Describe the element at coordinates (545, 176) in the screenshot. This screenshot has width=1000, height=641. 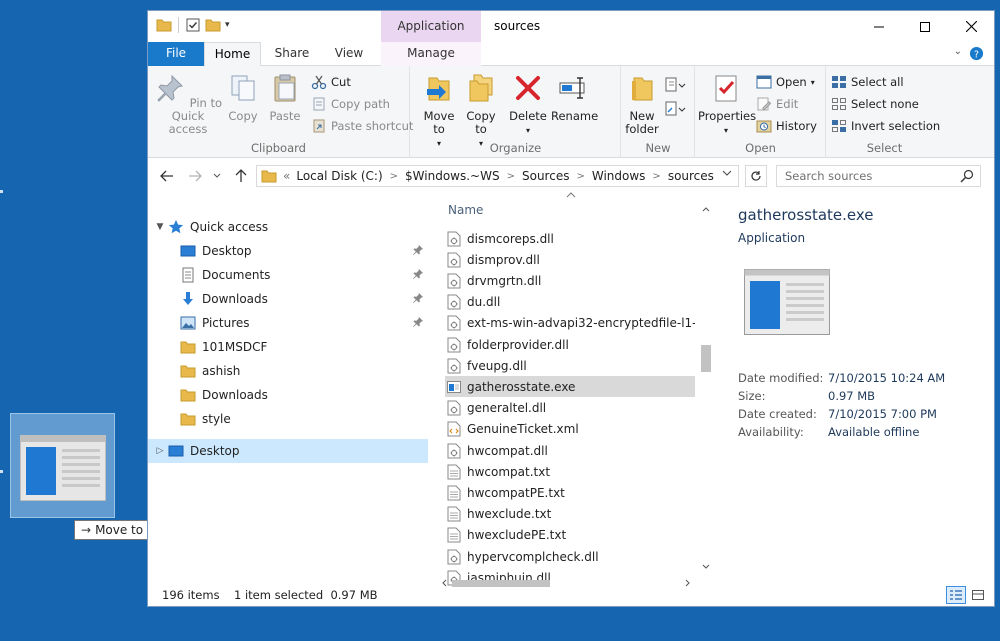
I see `breadcrumb-sources-parent: Sources` at that location.